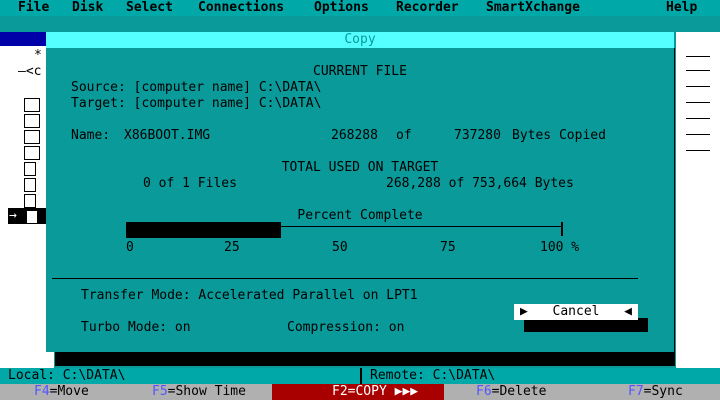  What do you see at coordinates (433, 375) in the screenshot?
I see `remote-path: Remote: C:\DATA\` at bounding box center [433, 375].